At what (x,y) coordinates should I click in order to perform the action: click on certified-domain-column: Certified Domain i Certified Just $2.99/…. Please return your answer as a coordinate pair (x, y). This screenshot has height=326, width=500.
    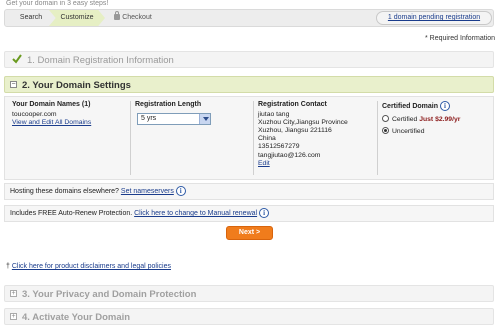
    Looking at the image, I should click on (437, 118).